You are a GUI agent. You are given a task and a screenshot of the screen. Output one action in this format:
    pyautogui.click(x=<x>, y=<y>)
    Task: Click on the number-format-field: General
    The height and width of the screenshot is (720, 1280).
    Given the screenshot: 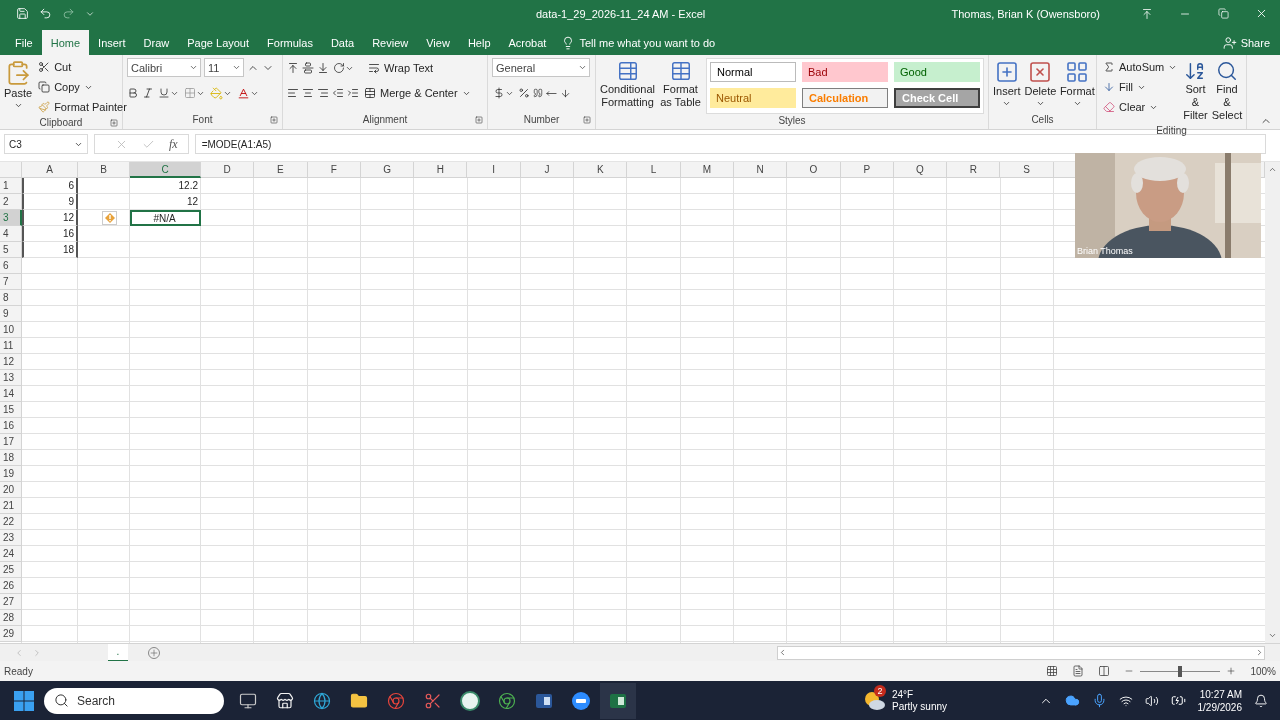 What is the action you would take?
    pyautogui.click(x=541, y=67)
    